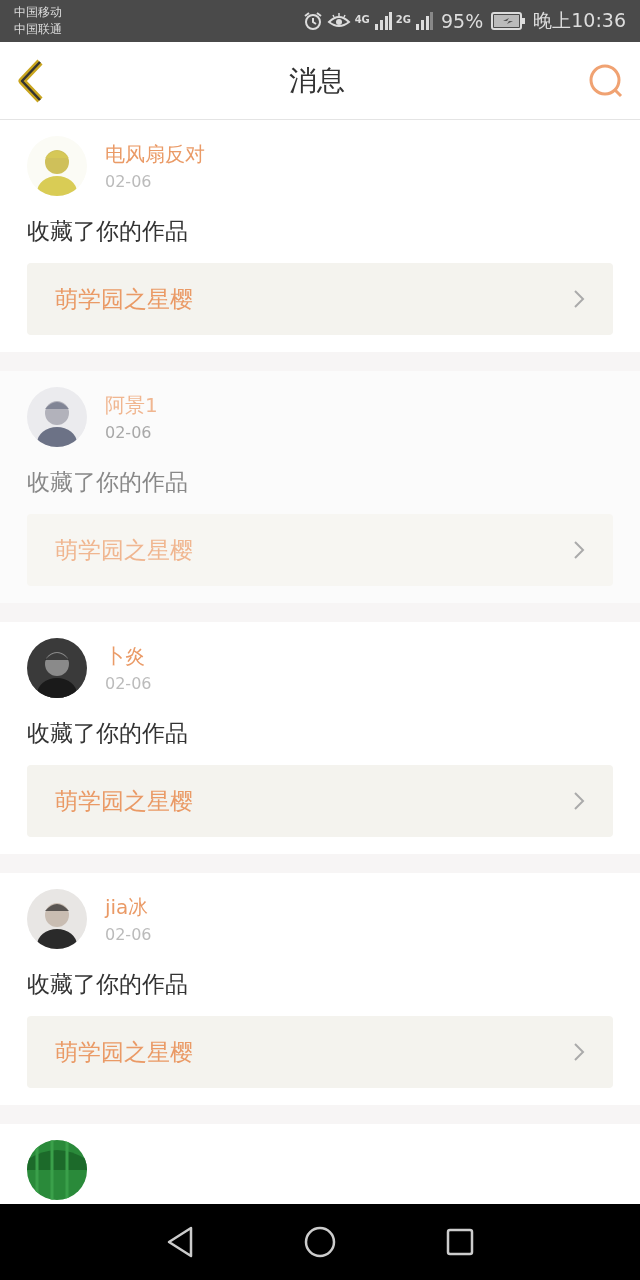 This screenshot has height=1280, width=640. Describe the element at coordinates (312, 21) in the screenshot. I see `alarm-clock-icon` at that location.